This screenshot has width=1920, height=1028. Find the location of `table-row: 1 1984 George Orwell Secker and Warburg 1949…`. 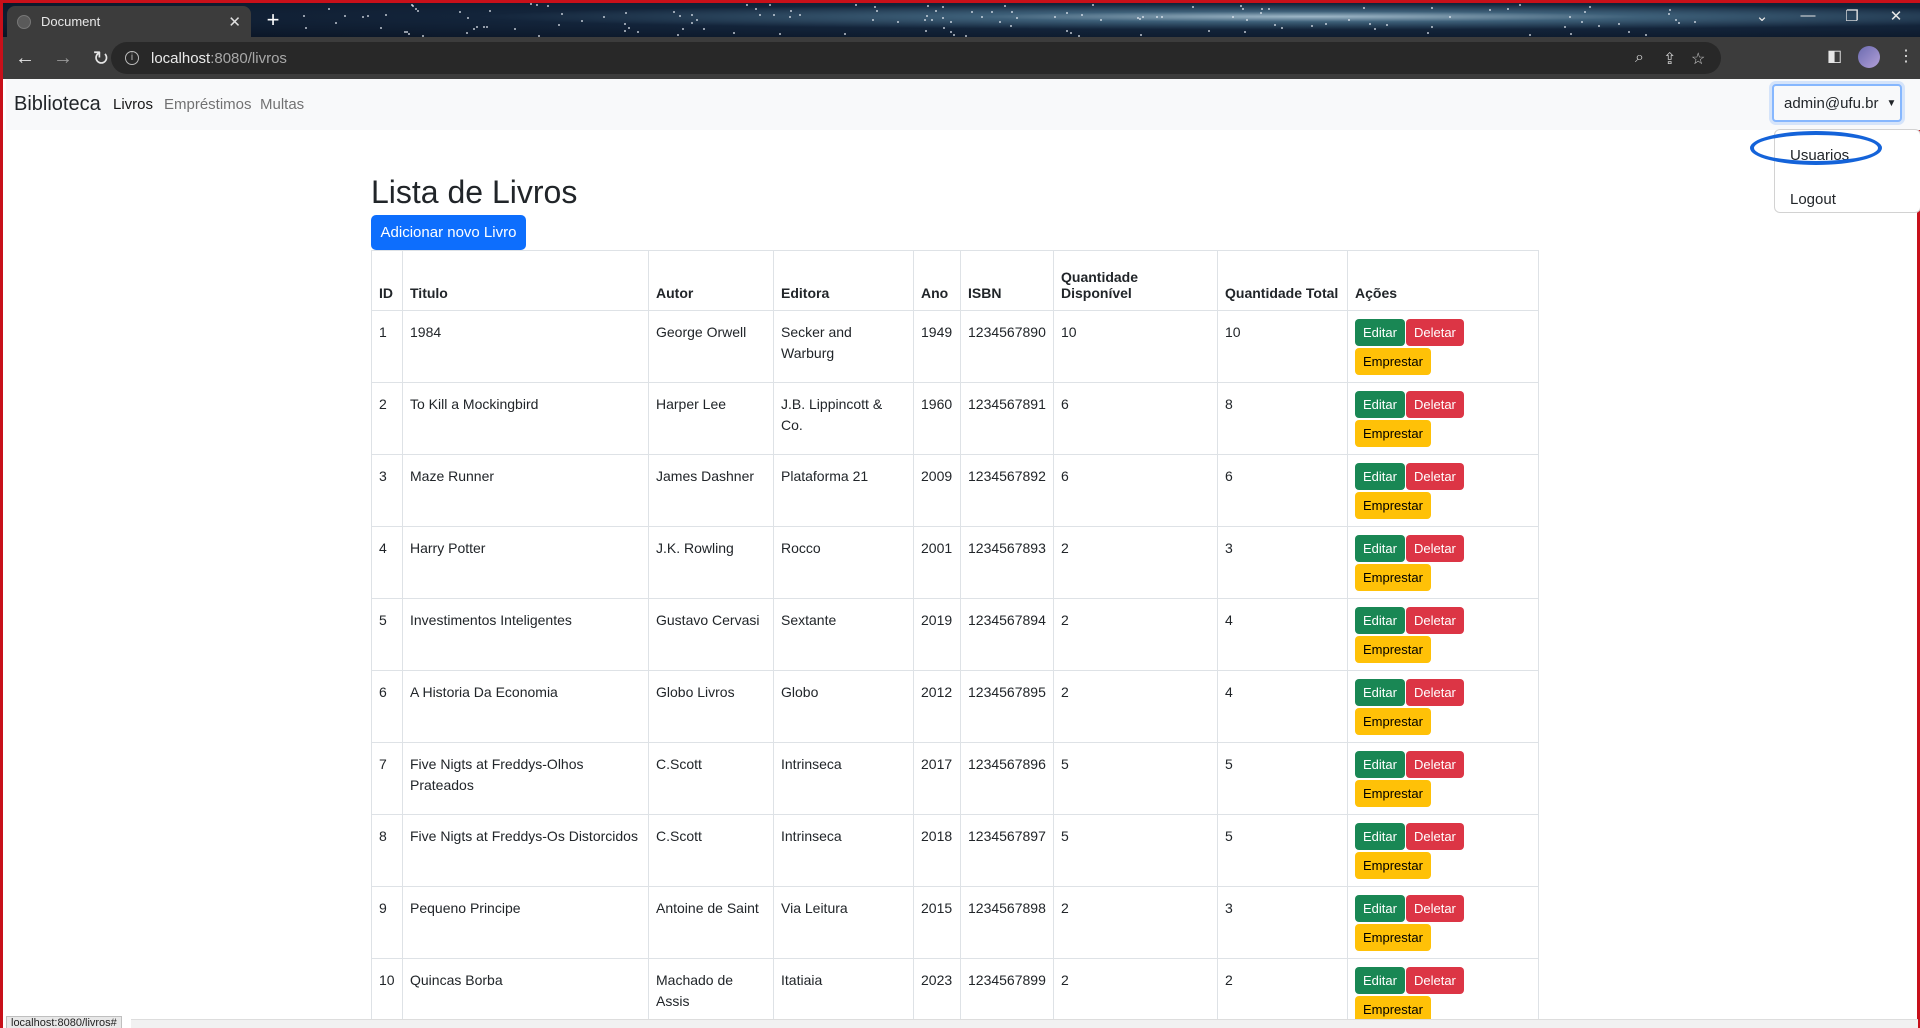

table-row: 1 1984 George Orwell Secker and Warburg 1949… is located at coordinates (955, 346).